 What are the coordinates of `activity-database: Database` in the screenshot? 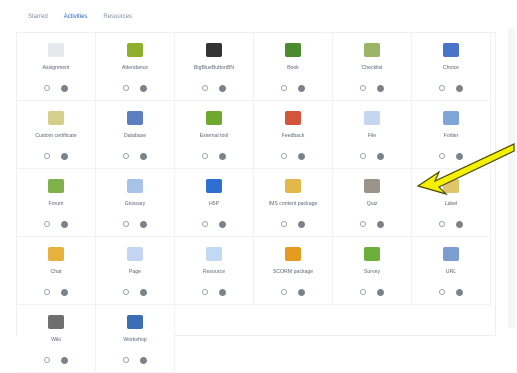 It's located at (135, 135).